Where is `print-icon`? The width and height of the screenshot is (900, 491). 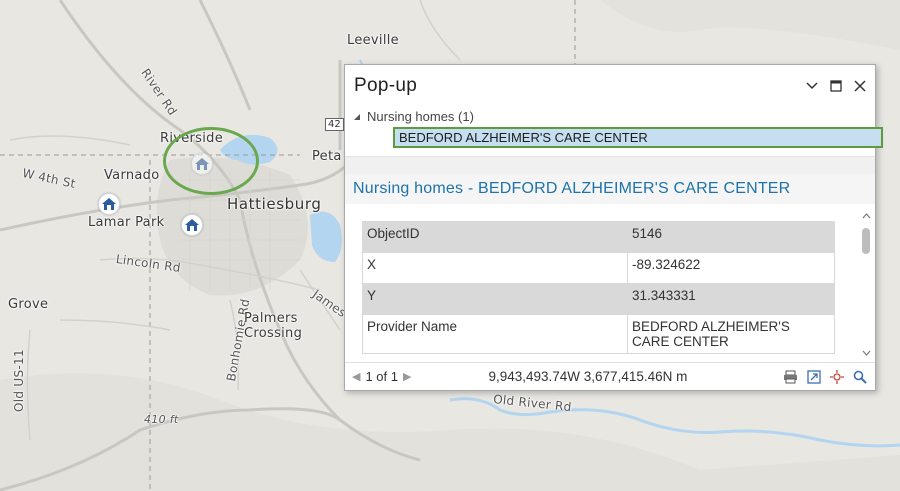 print-icon is located at coordinates (790, 376).